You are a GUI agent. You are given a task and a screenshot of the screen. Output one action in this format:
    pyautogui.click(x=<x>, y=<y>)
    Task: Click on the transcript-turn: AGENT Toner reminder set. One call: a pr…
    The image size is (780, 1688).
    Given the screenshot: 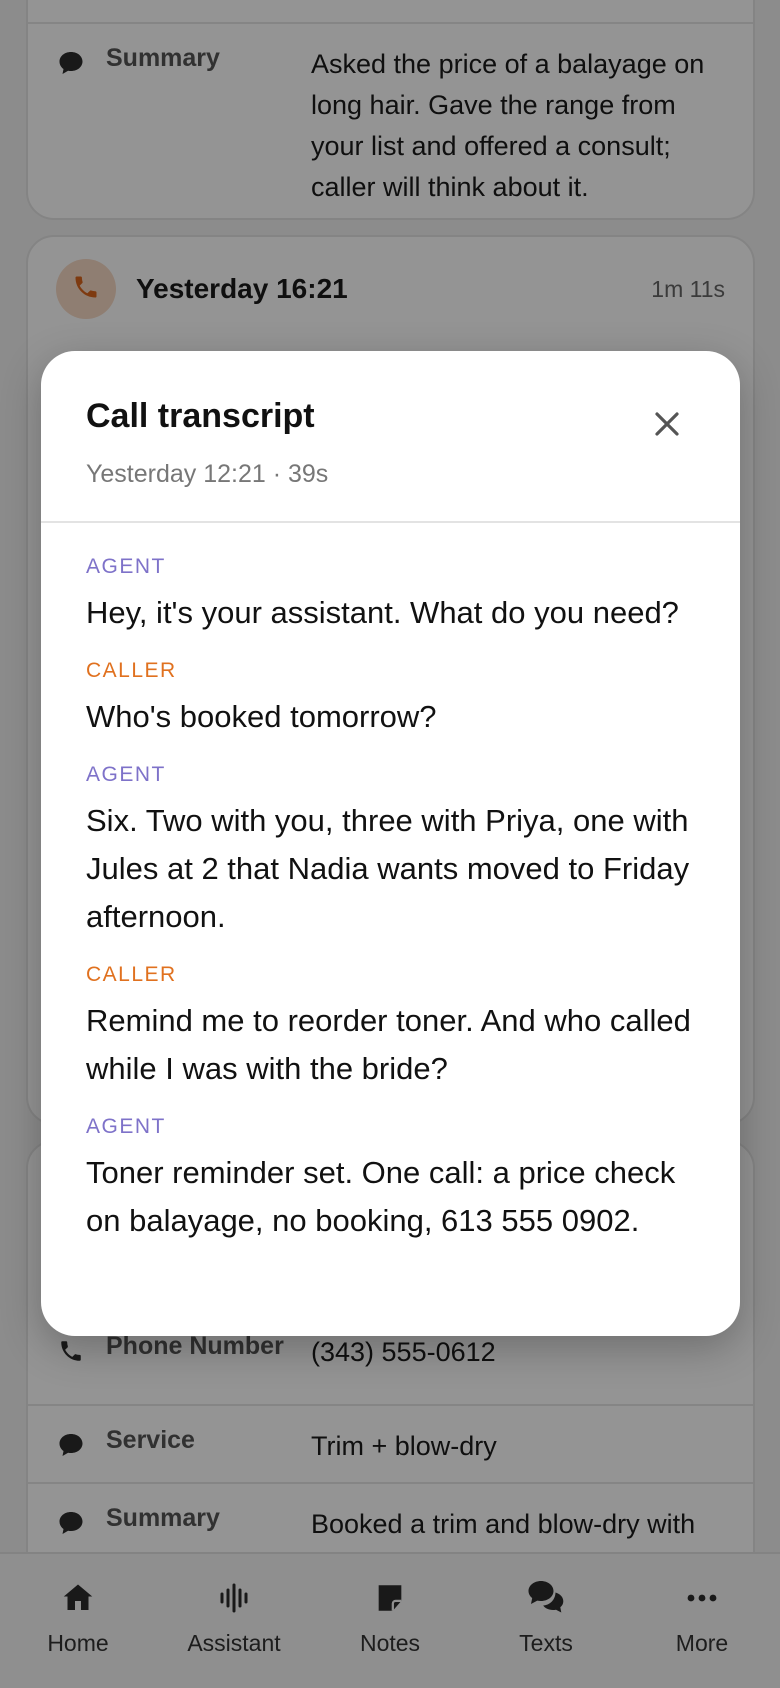 What is the action you would take?
    pyautogui.click(x=390, y=1180)
    